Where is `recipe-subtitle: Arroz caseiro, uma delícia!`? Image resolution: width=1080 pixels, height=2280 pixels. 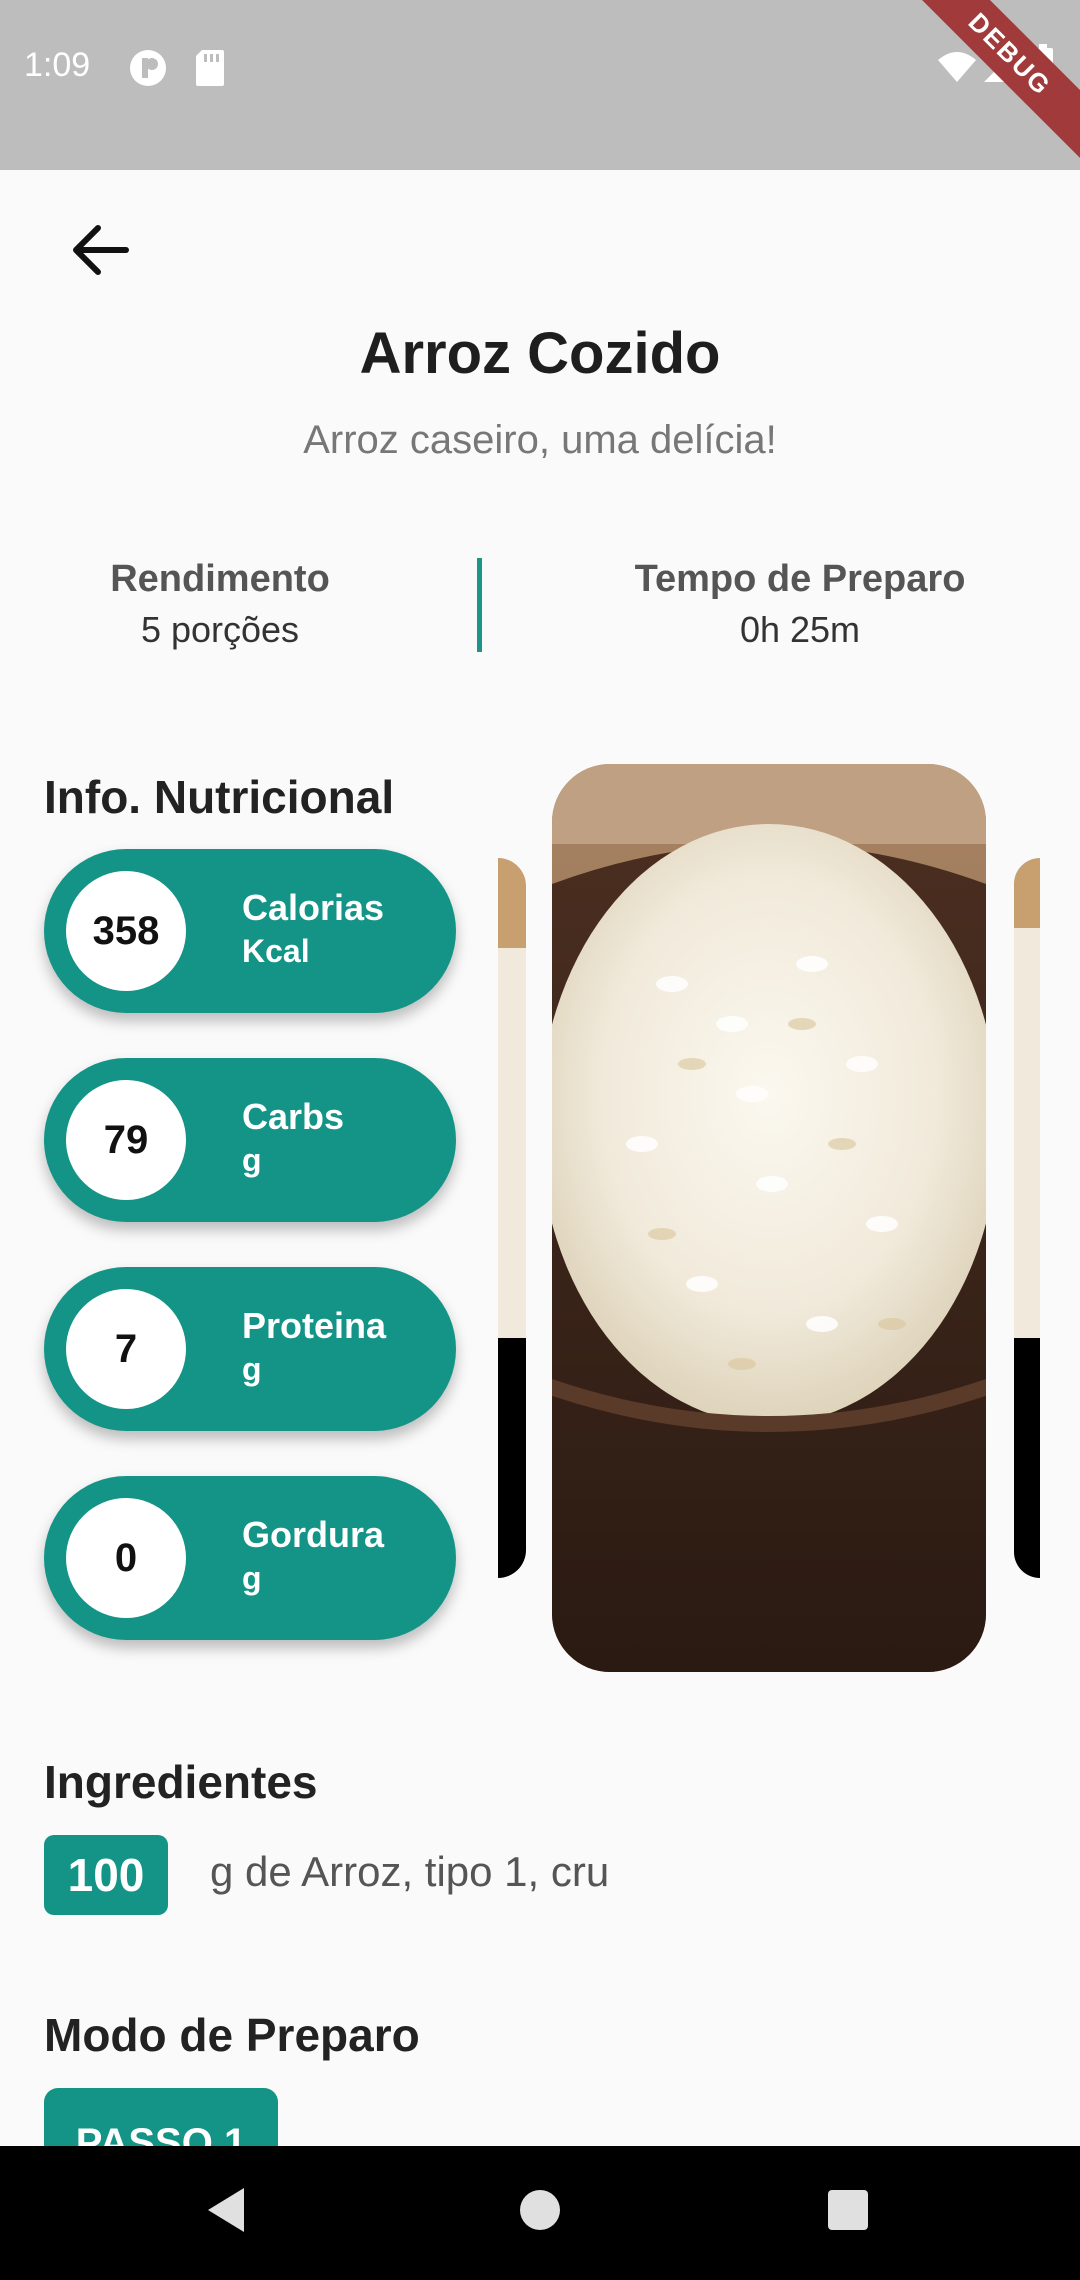 recipe-subtitle: Arroz caseiro, uma delícia! is located at coordinates (540, 440).